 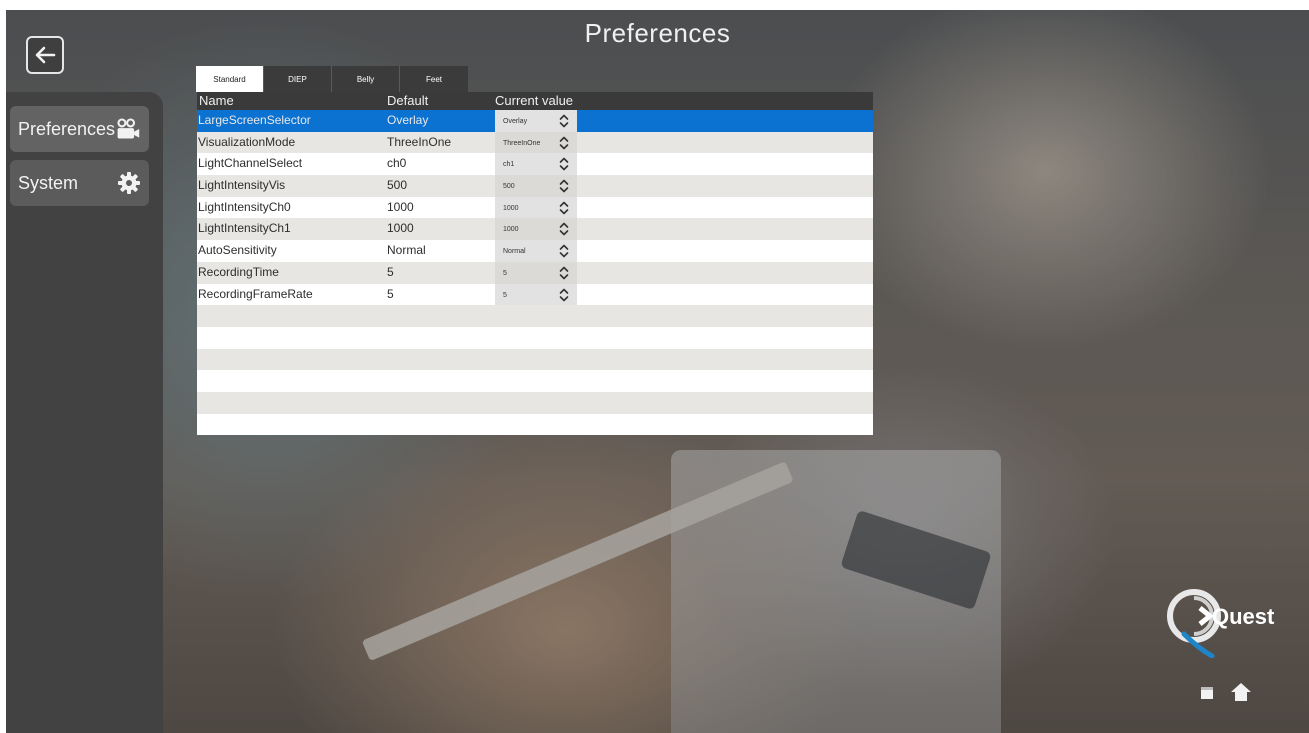 I want to click on table-row: VisualizationMode ThreeInOne ThreeInOne, so click(x=535, y=142).